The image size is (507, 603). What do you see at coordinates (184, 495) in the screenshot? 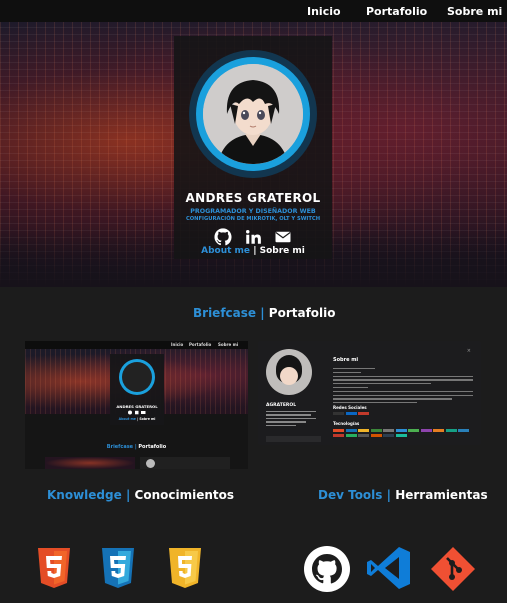
I see `knowledge-title-es: Conocimientos` at bounding box center [184, 495].